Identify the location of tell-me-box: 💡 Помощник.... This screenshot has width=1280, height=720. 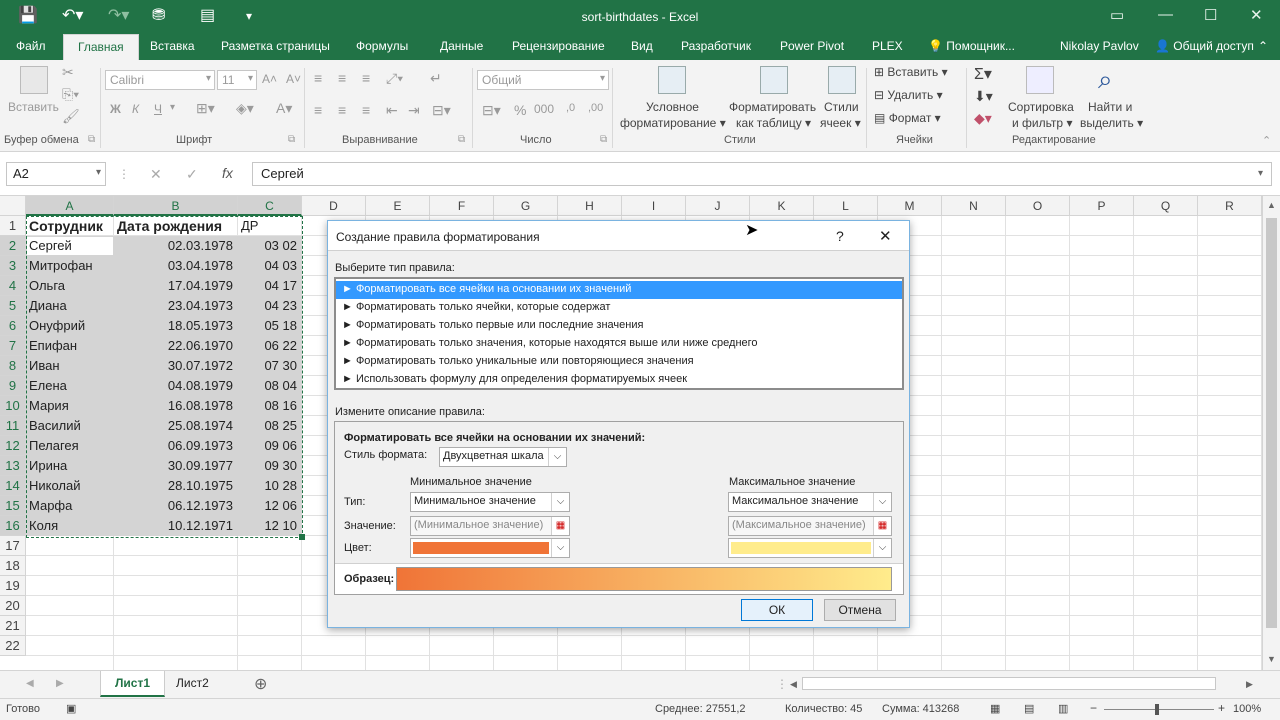
(971, 46).